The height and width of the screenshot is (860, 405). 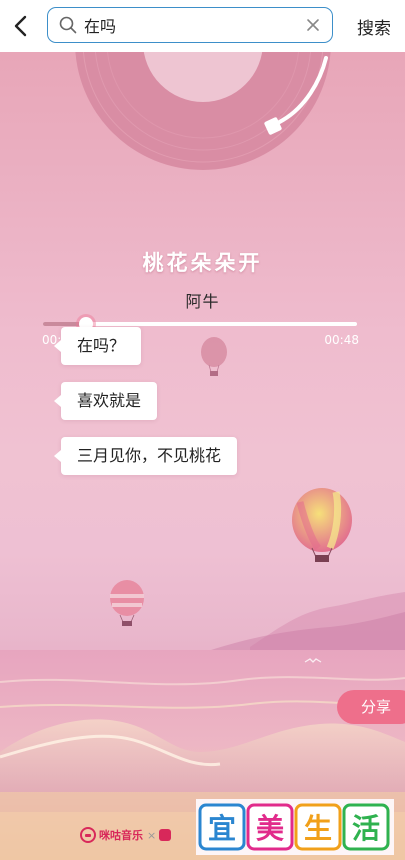 I want to click on migu-logo-icon, so click(x=88, y=835).